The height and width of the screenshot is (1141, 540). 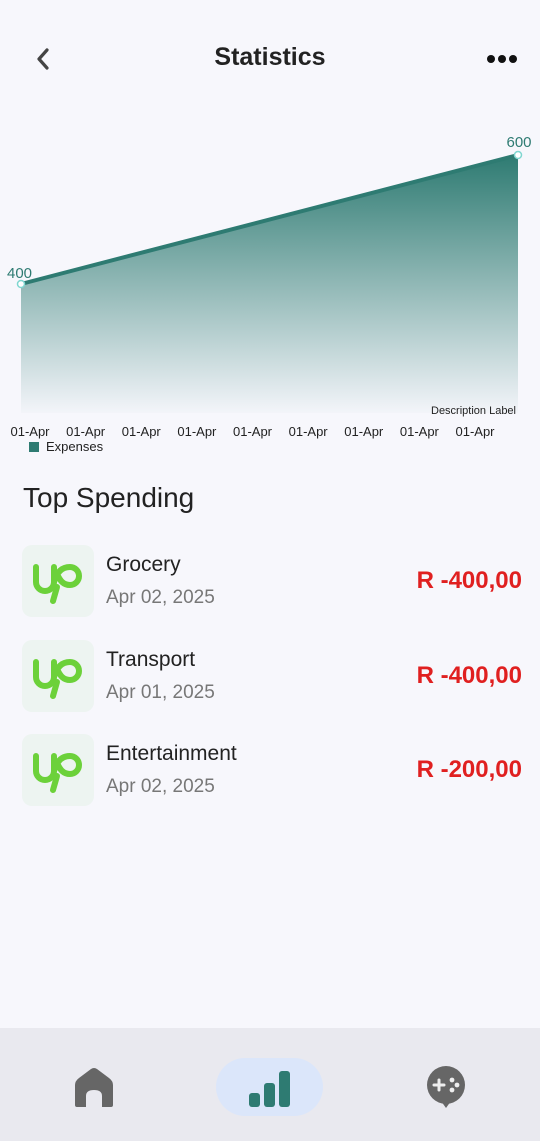 I want to click on home-icon, so click(x=94, y=1087).